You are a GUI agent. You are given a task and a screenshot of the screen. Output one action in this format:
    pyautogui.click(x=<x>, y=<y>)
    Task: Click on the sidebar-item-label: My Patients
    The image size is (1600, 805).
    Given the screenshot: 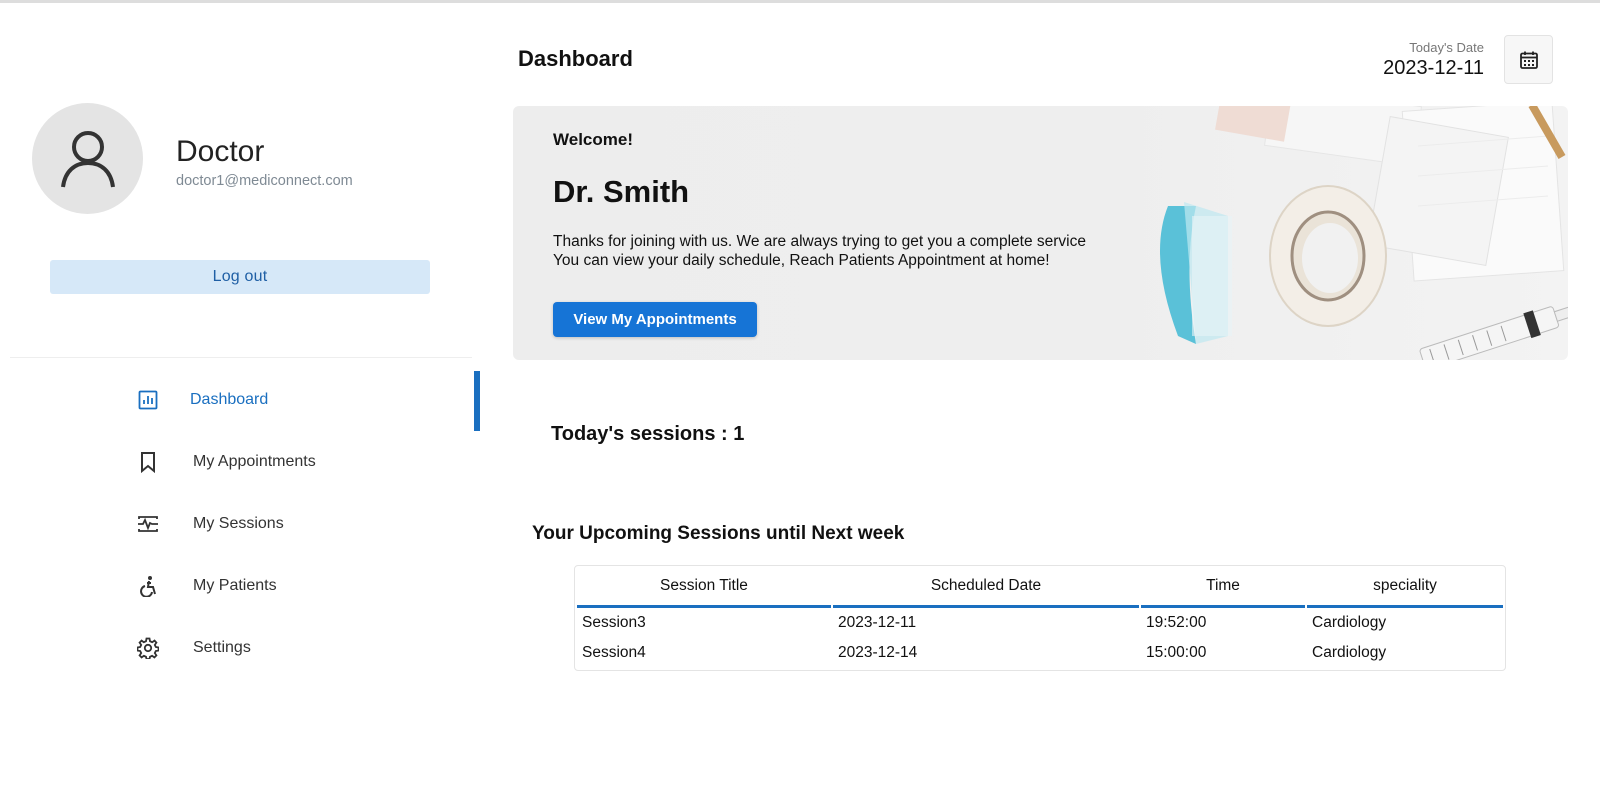 What is the action you would take?
    pyautogui.click(x=235, y=585)
    